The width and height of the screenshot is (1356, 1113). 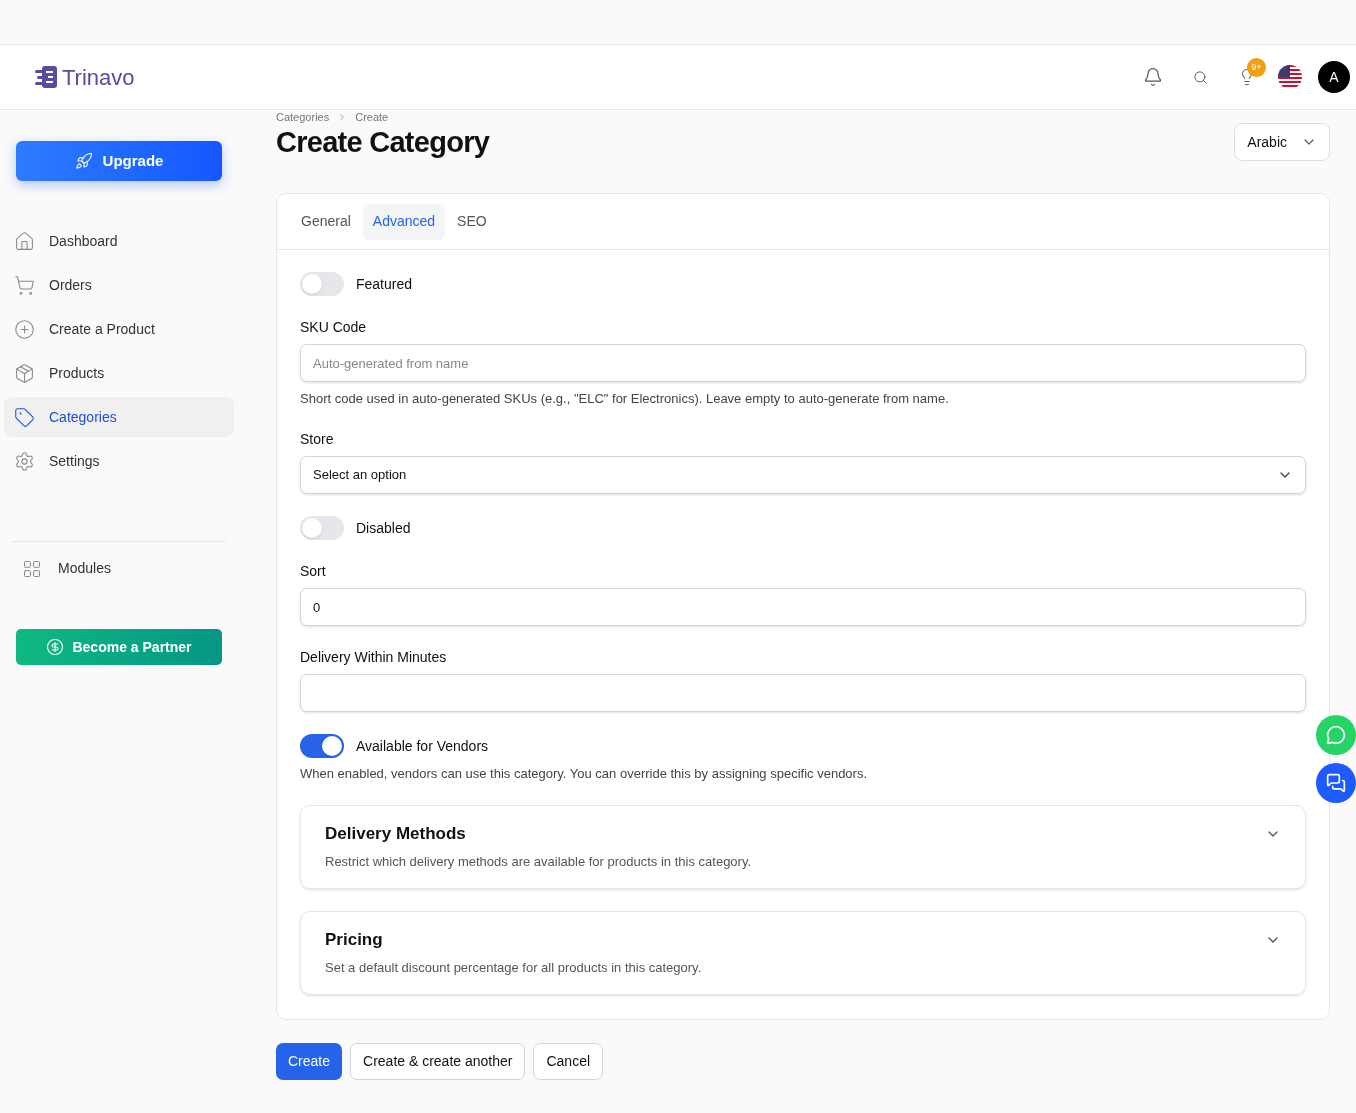 What do you see at coordinates (584, 774) in the screenshot?
I see `help-text: When enabled, vendors can use this category. You can override this by assigning specific vendors.` at bounding box center [584, 774].